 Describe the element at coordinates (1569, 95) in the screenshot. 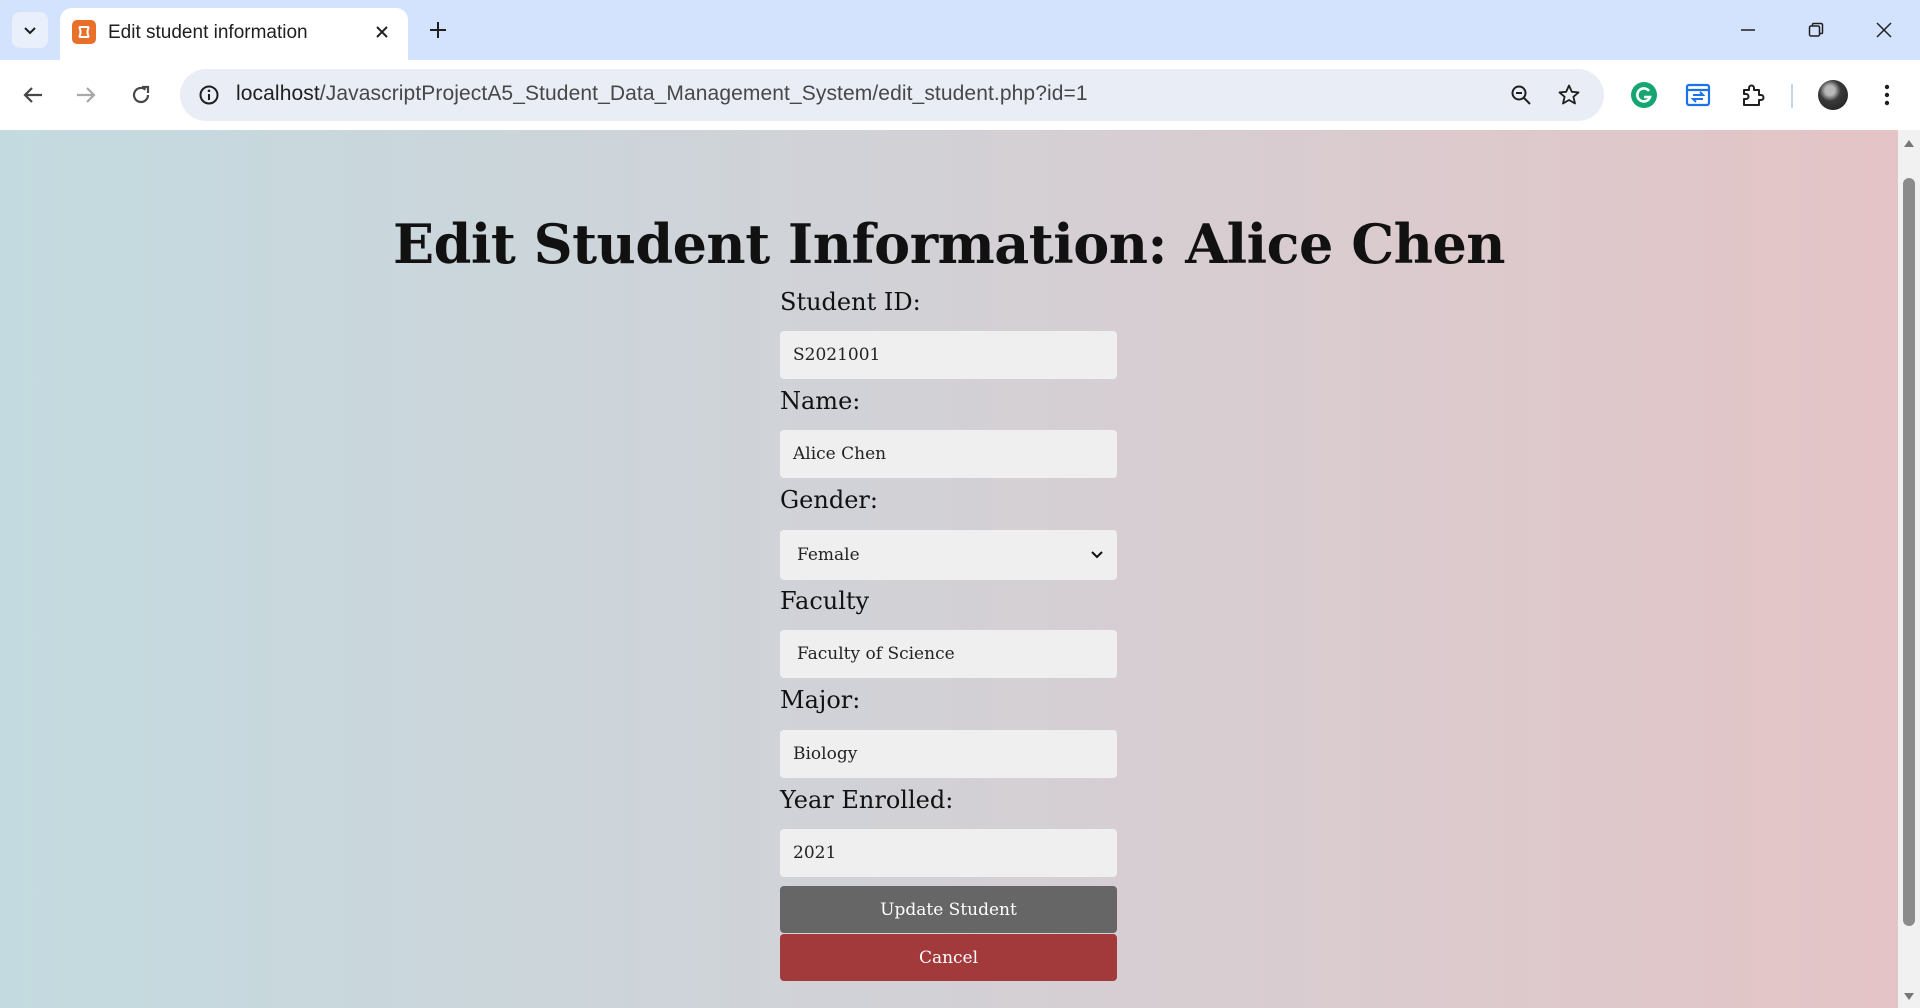

I see `bookmark-star-icon` at that location.